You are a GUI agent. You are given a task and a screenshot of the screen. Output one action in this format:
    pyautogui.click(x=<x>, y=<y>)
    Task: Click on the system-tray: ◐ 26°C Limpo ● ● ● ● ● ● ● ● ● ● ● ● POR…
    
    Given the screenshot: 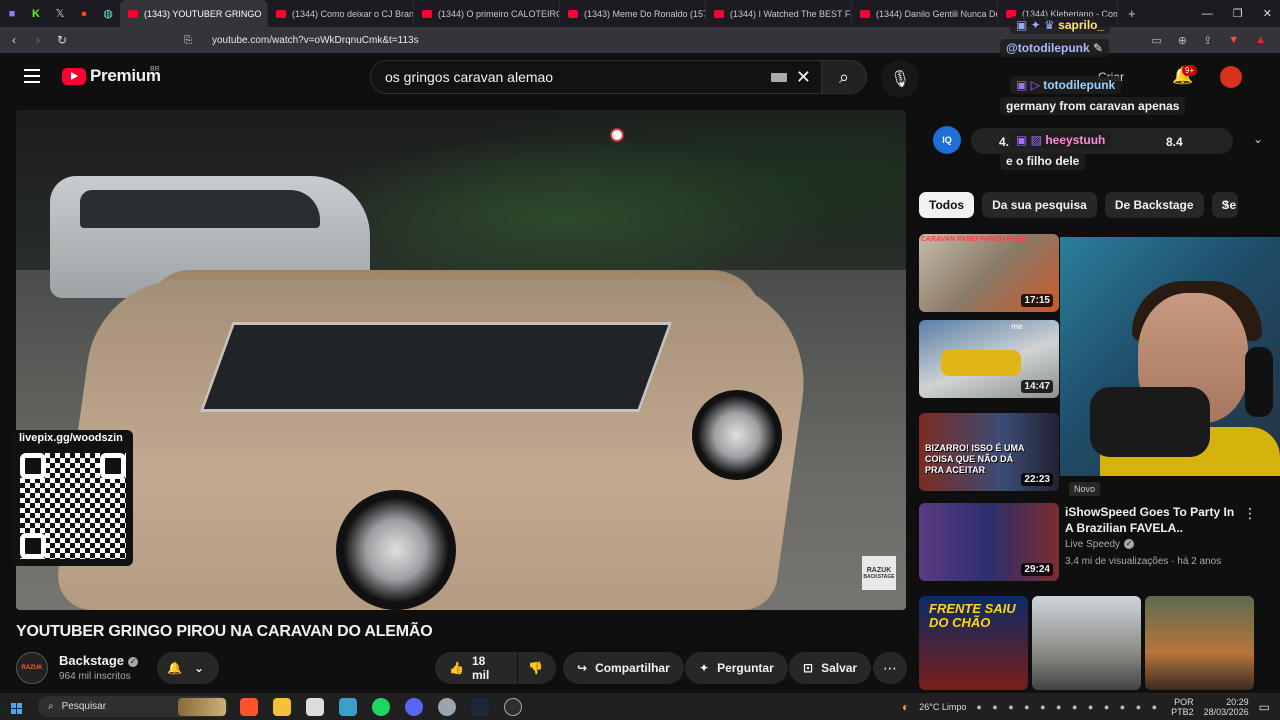 What is the action you would take?
    pyautogui.click(x=1086, y=706)
    